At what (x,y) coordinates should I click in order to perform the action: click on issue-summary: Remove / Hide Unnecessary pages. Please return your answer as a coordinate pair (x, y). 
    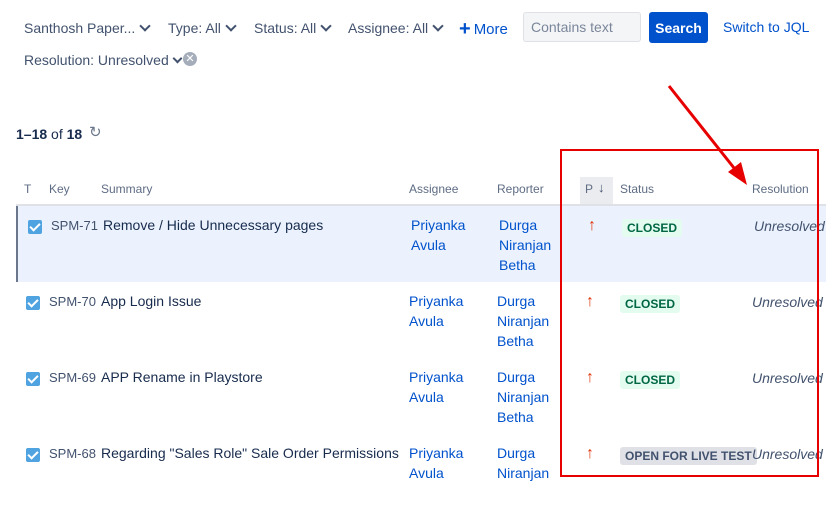
    Looking at the image, I should click on (213, 225).